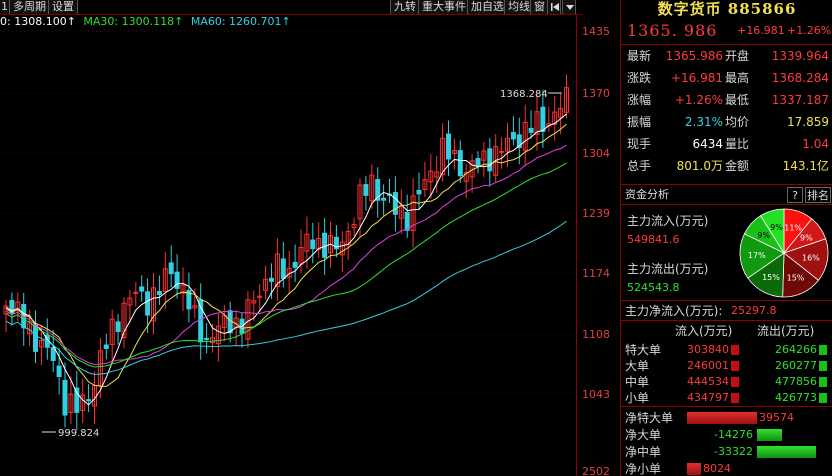 The image size is (832, 476). What do you see at coordinates (793, 227) in the screenshot?
I see `pie-label: 11%` at bounding box center [793, 227].